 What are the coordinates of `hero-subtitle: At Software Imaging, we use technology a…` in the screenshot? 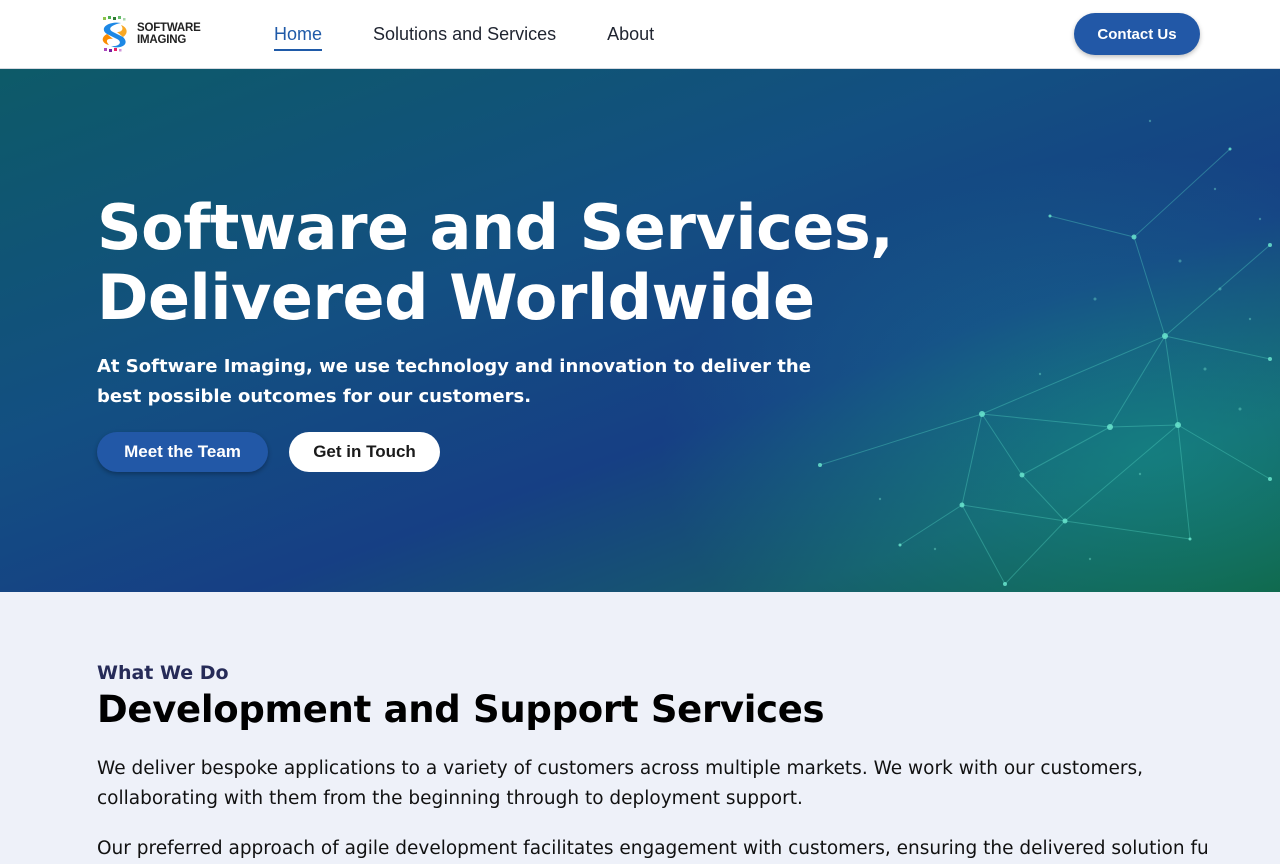 It's located at (454, 381).